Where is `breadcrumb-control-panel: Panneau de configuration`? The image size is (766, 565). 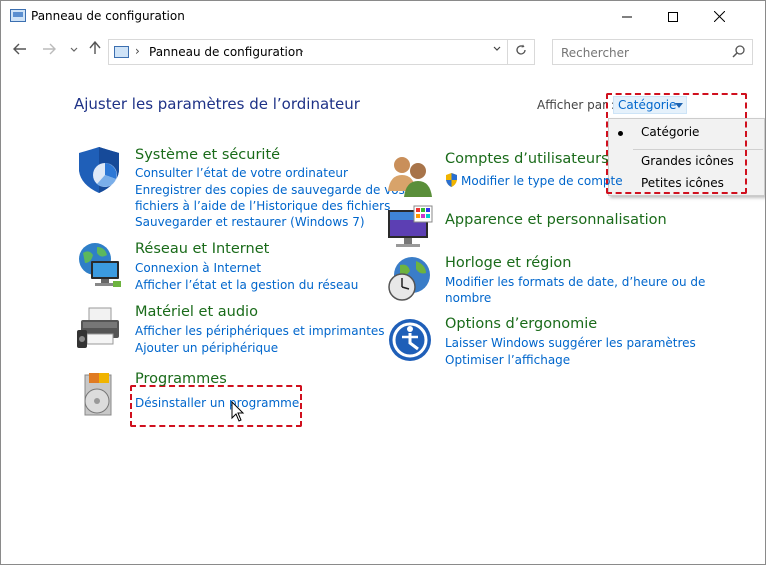 breadcrumb-control-panel: Panneau de configuration is located at coordinates (226, 52).